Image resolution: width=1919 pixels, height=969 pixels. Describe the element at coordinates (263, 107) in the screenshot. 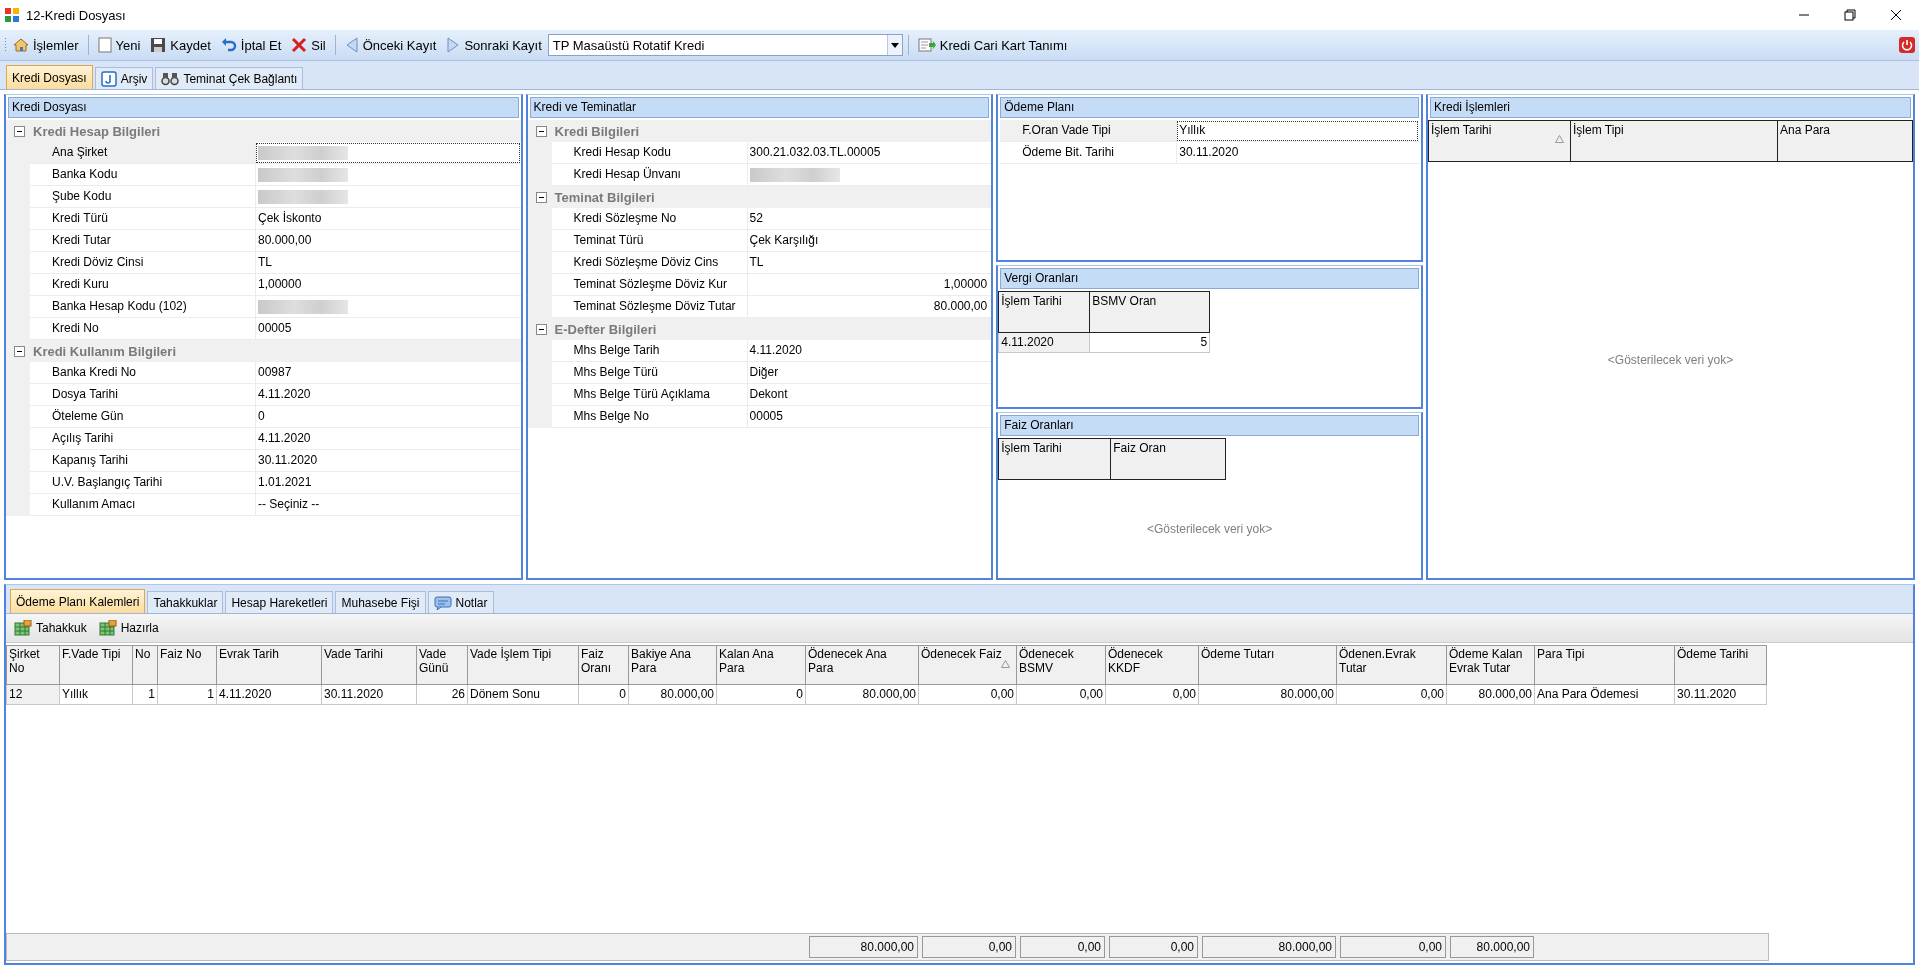

I see `panel-header: Kredi Dosyası` at that location.